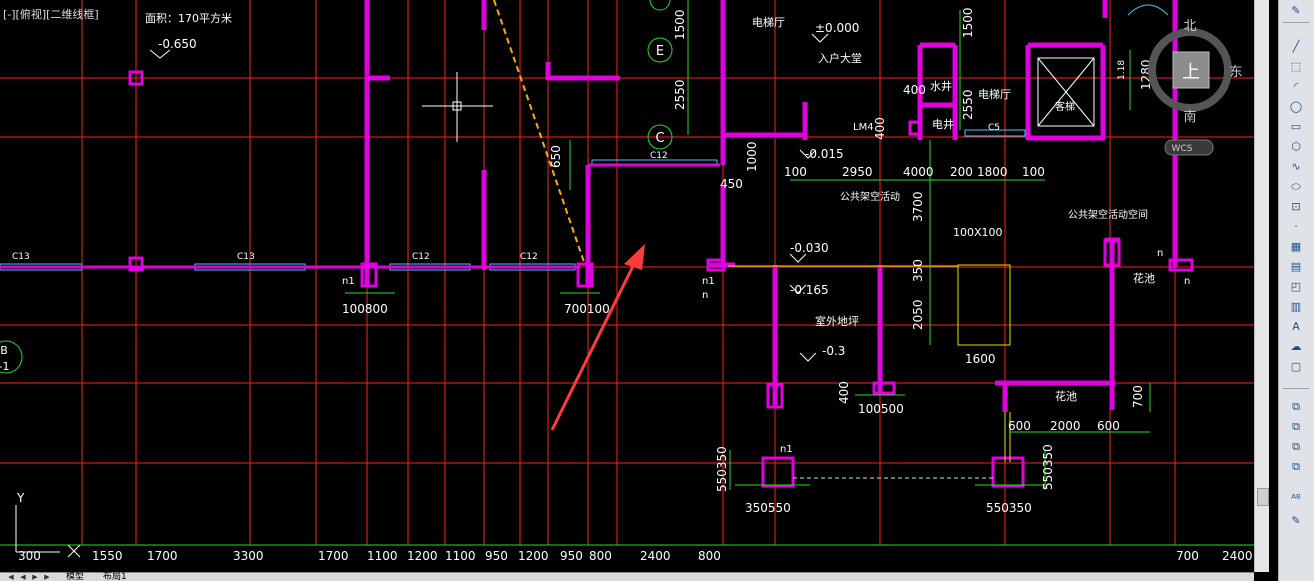 This screenshot has height=581, width=1314. What do you see at coordinates (1296, 286) in the screenshot?
I see `region-icon: ◰` at bounding box center [1296, 286].